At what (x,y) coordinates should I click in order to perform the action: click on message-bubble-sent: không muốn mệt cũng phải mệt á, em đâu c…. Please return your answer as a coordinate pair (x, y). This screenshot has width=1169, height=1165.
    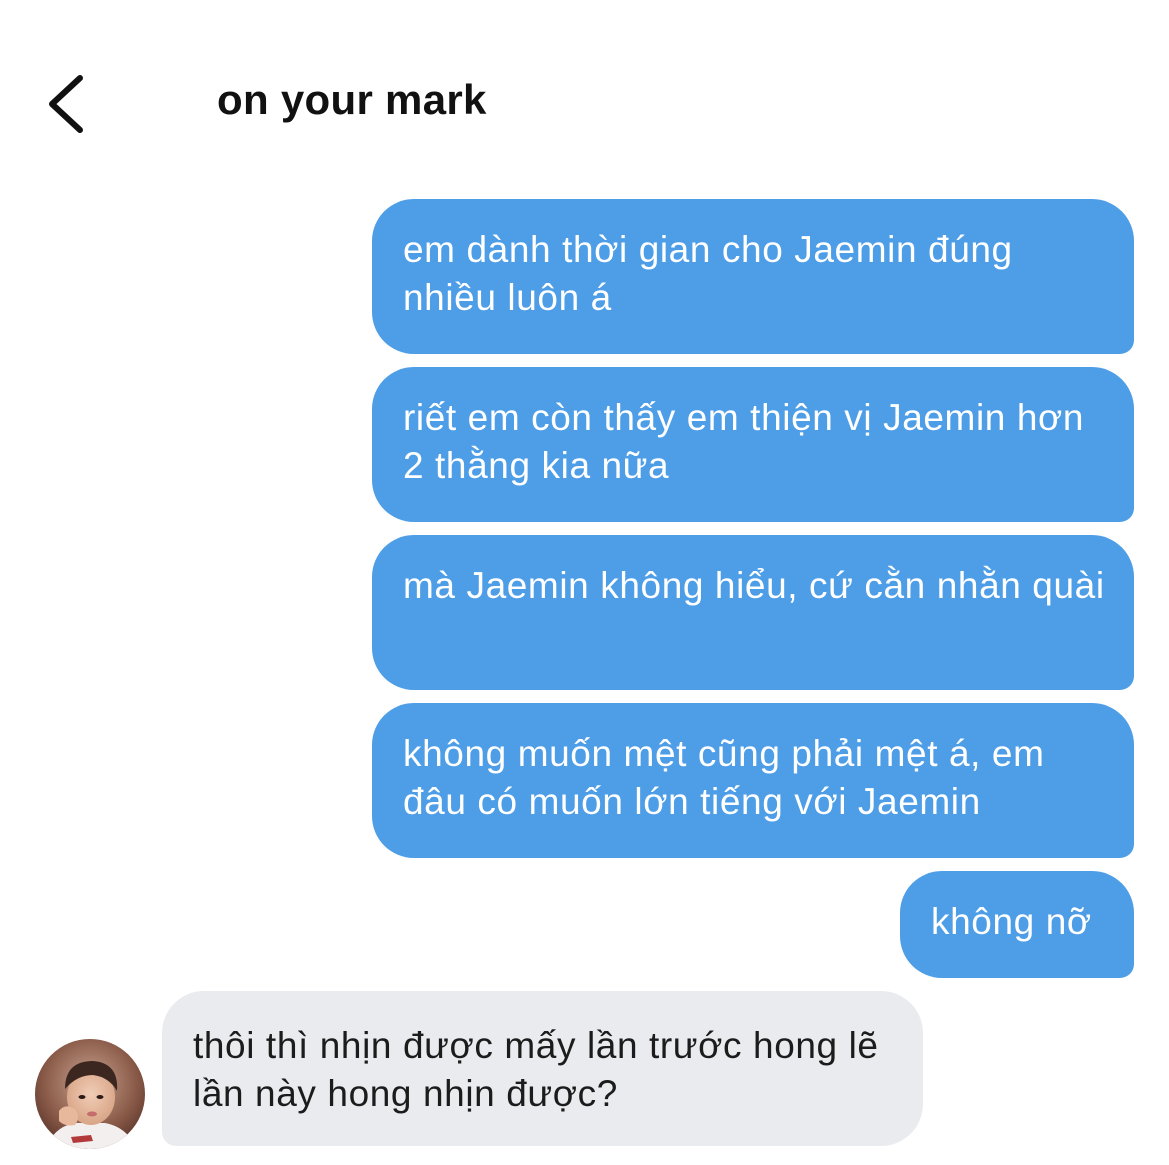
    Looking at the image, I should click on (753, 780).